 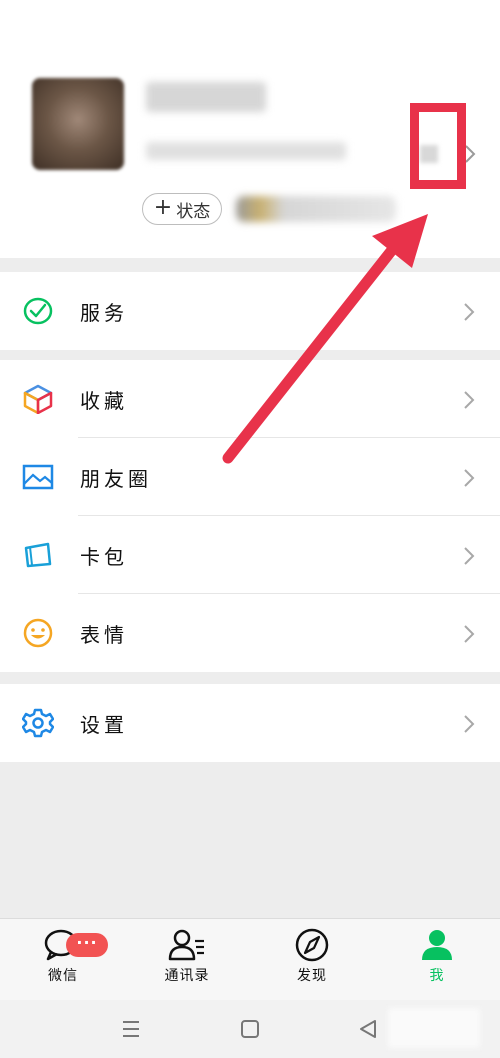 What do you see at coordinates (250, 477) in the screenshot?
I see `menu-item-moments: 朋友圈` at bounding box center [250, 477].